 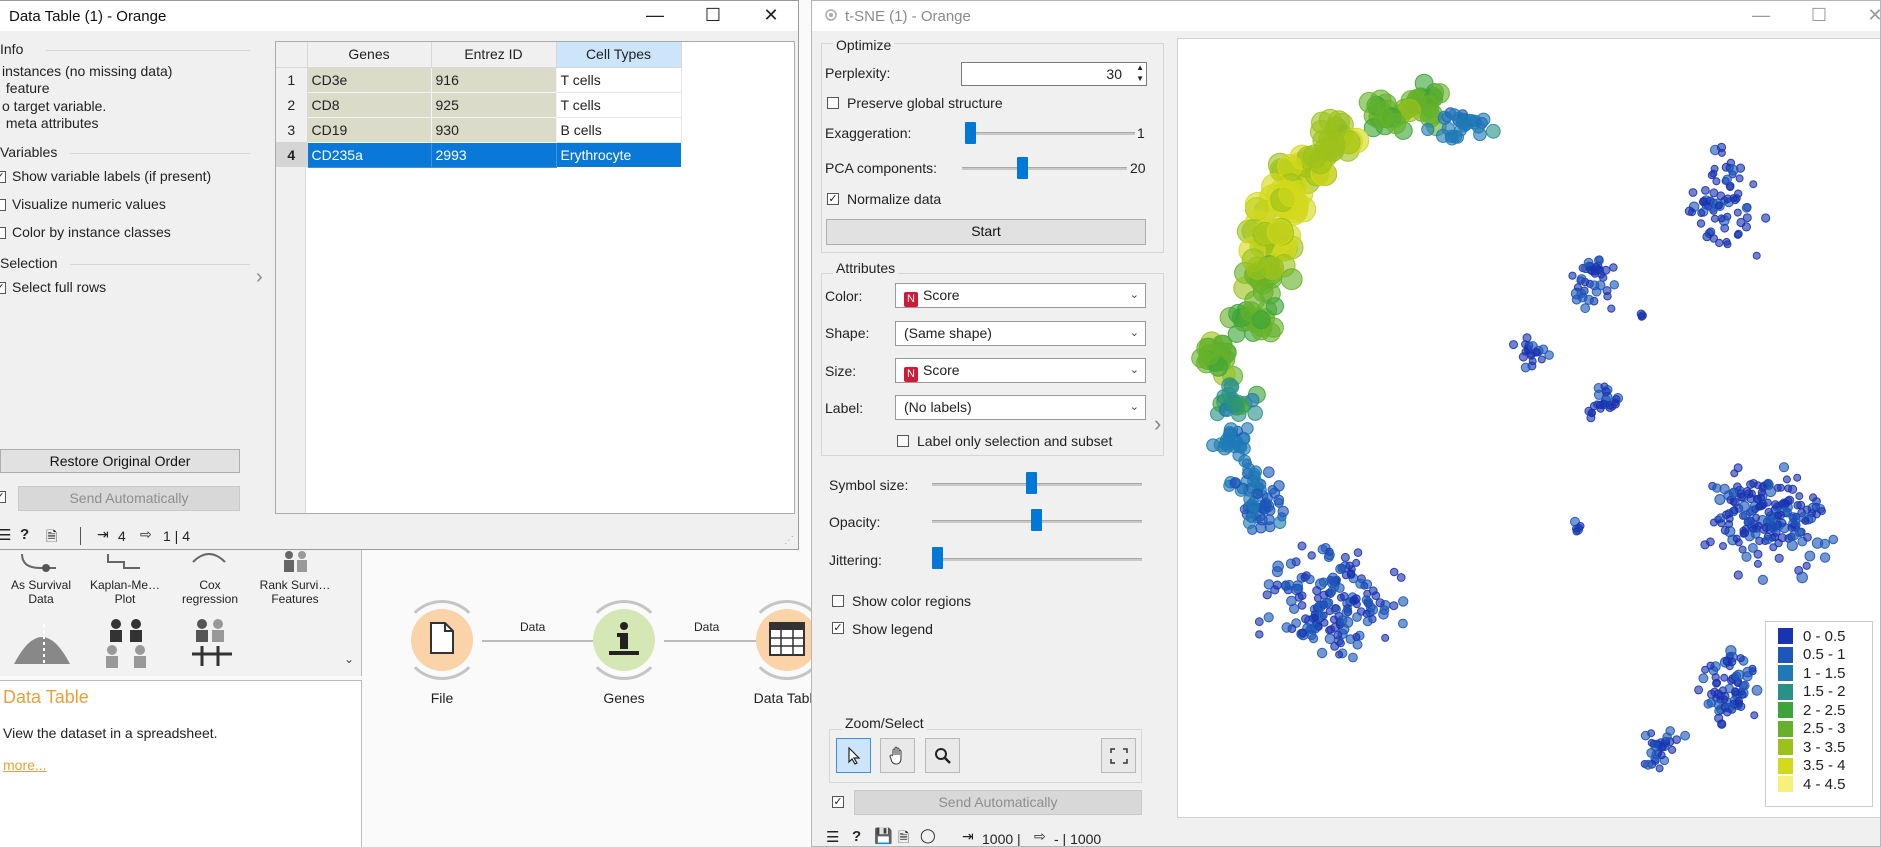 What do you see at coordinates (789, 540) in the screenshot?
I see `resize-grip-icon: ⋰` at bounding box center [789, 540].